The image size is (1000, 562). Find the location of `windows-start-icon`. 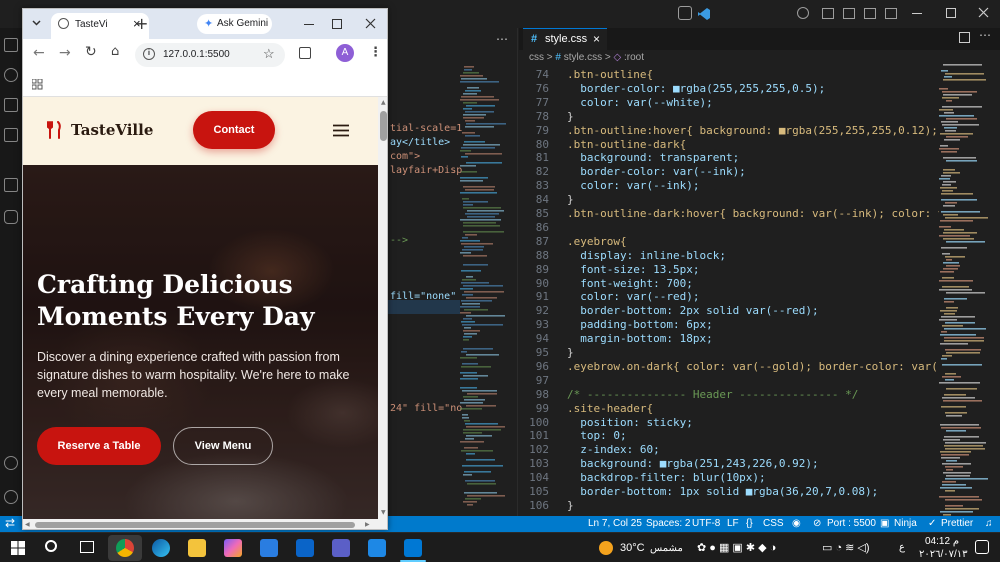

windows-start-icon is located at coordinates (18, 548).